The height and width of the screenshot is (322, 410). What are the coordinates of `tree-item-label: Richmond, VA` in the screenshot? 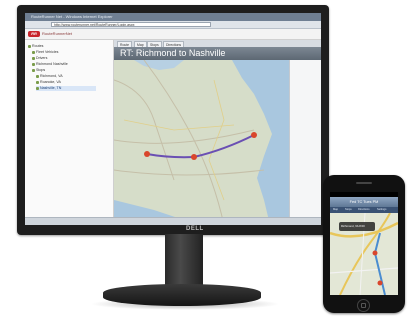 It's located at (51, 76).